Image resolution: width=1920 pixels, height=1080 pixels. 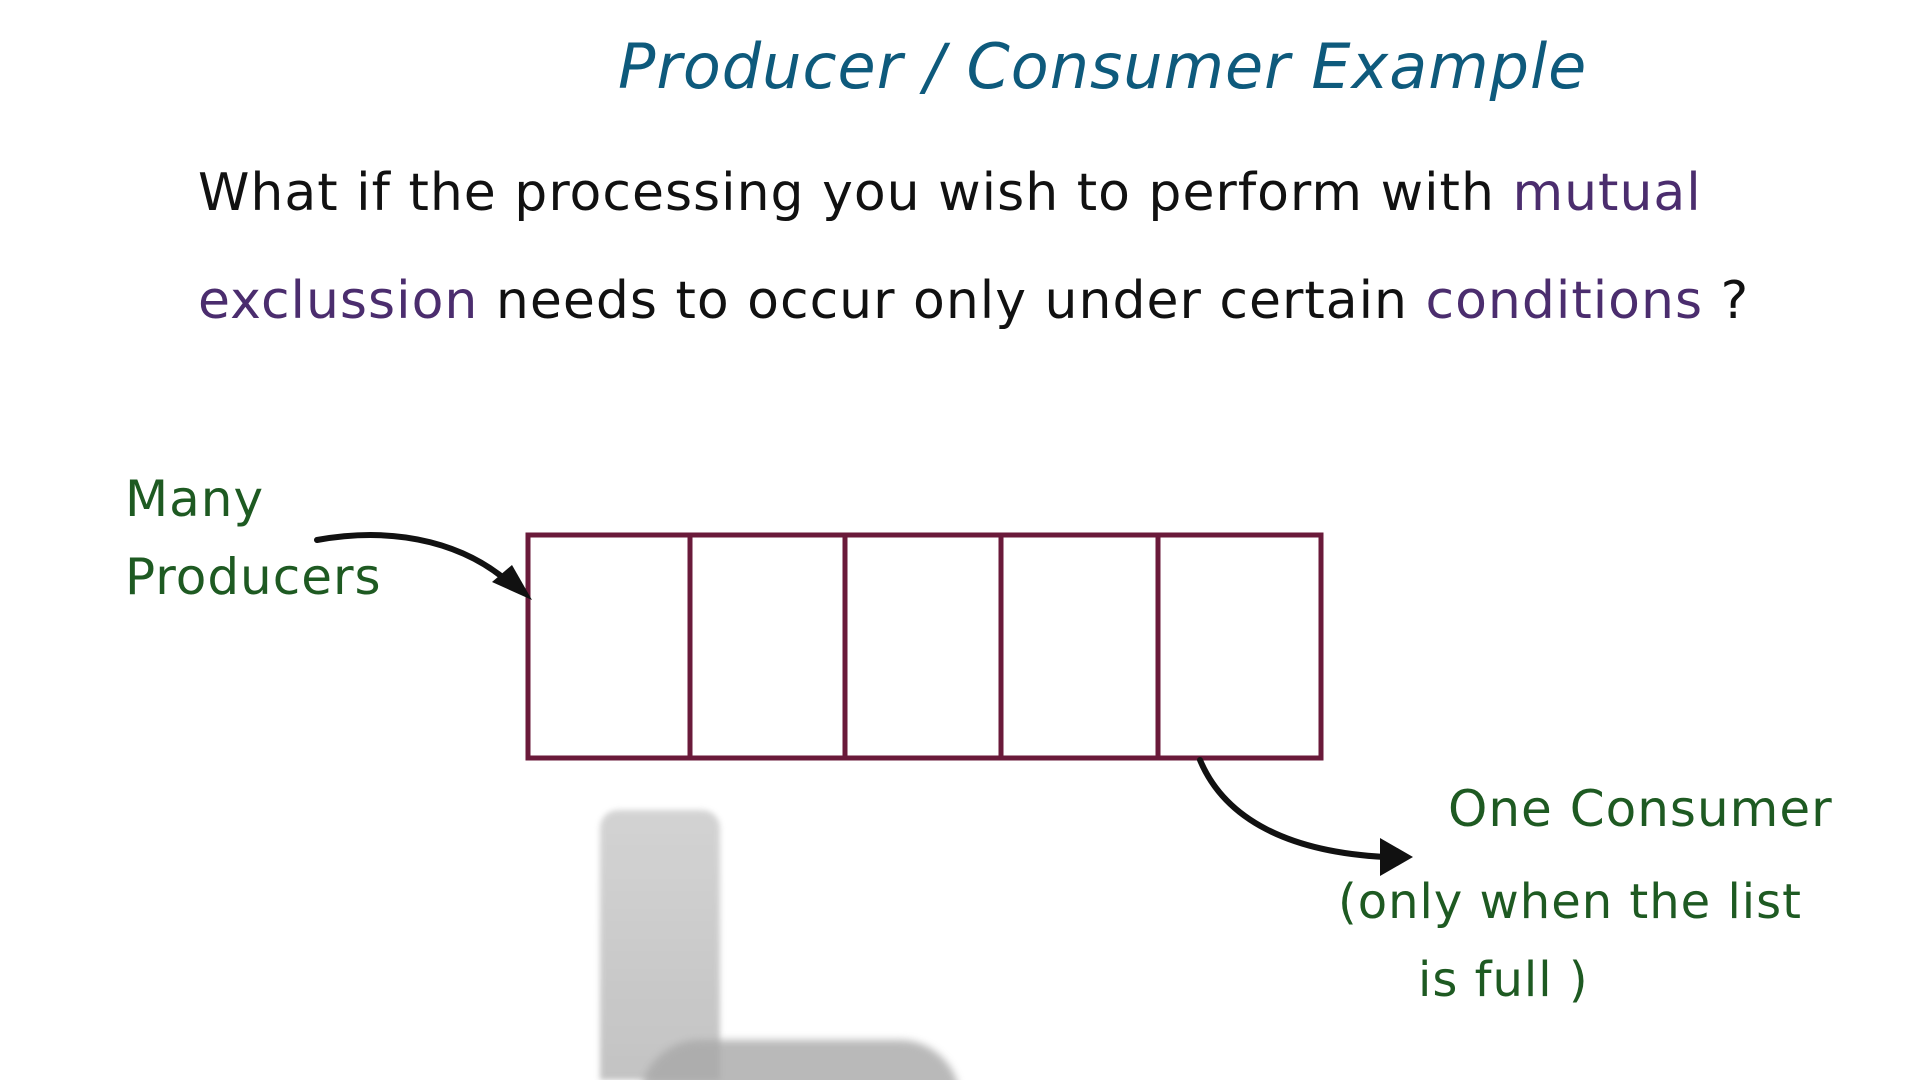 I want to click on consumer-label: One Consumer, so click(x=1640, y=809).